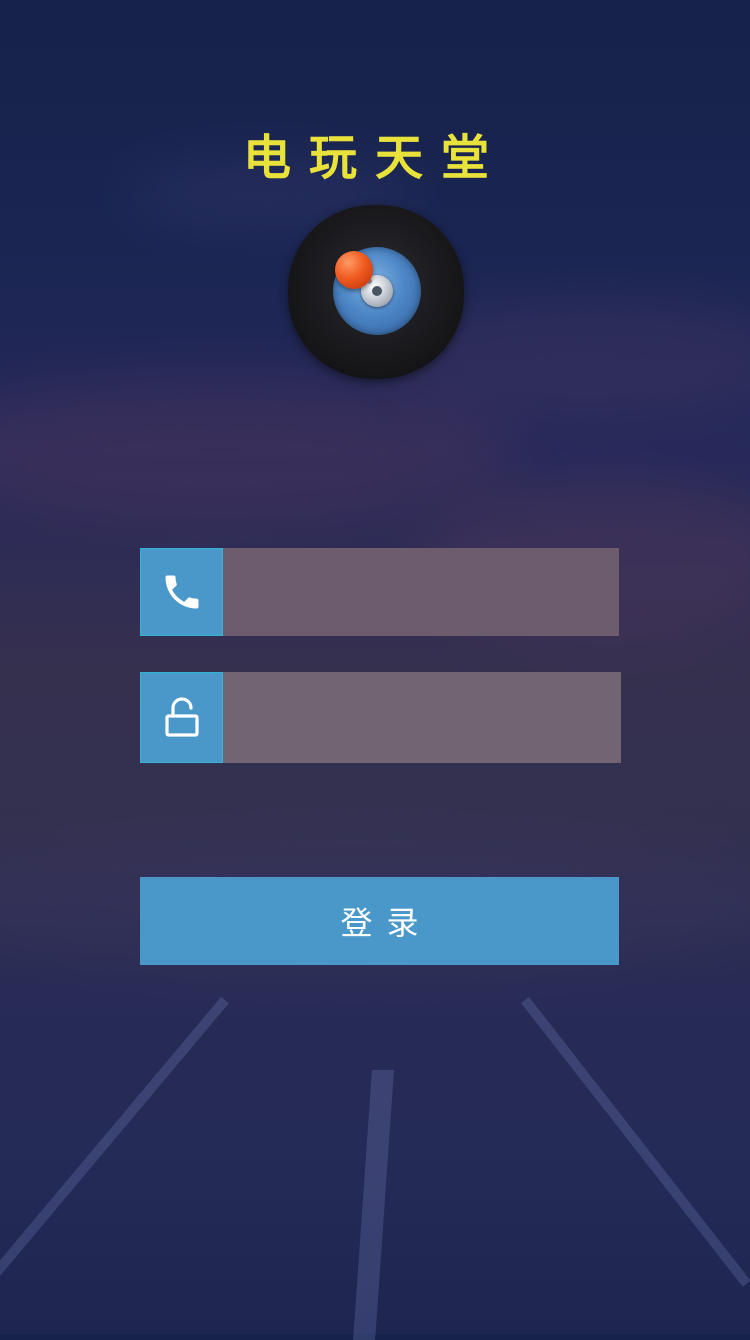  Describe the element at coordinates (379, 921) in the screenshot. I see `login-button: 登录` at that location.